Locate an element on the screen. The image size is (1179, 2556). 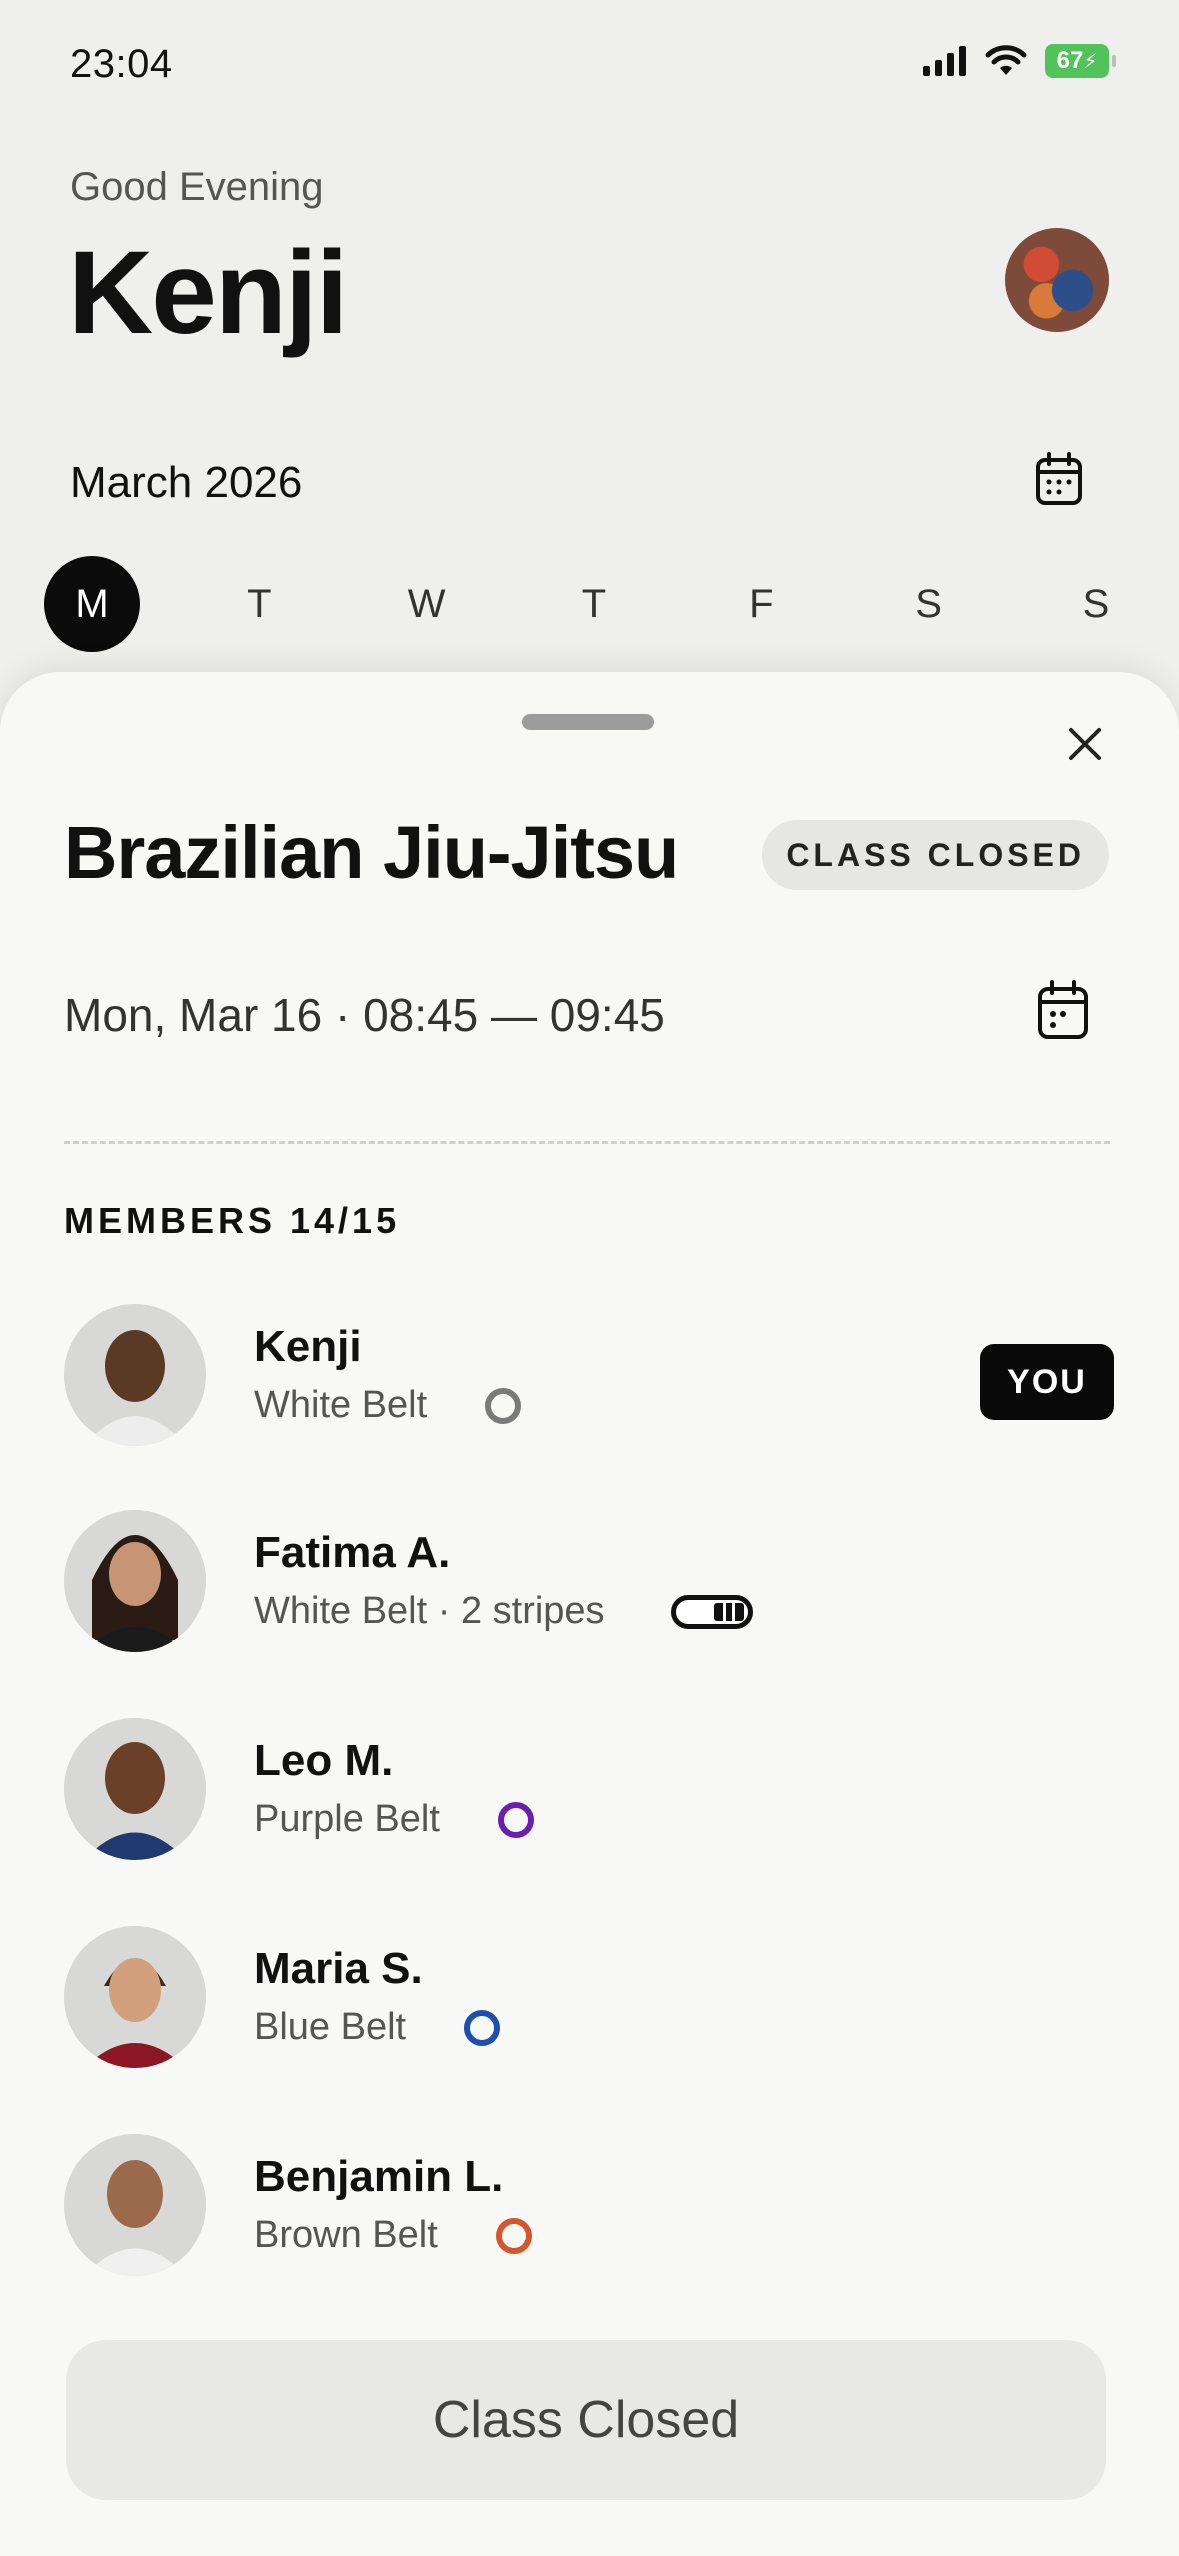
divider is located at coordinates (587, 1142).